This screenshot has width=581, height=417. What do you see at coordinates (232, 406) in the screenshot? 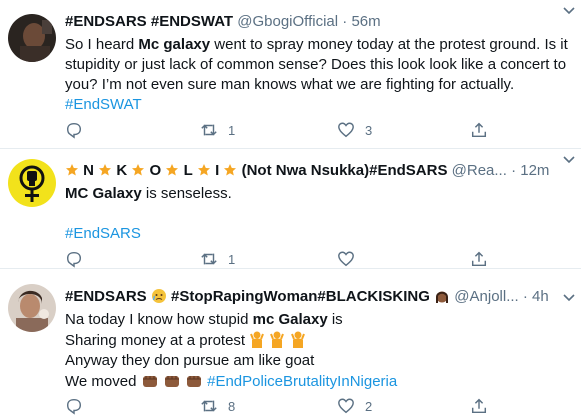
I see `retweet-count: 8` at bounding box center [232, 406].